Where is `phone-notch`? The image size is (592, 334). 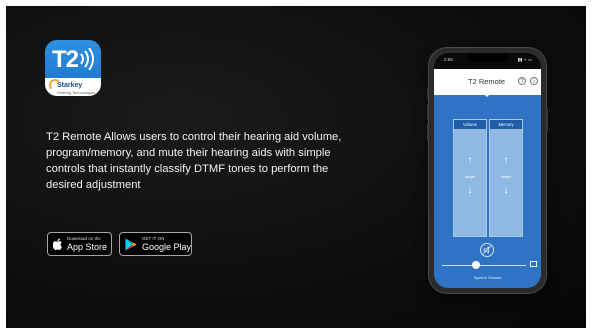
phone-notch is located at coordinates (488, 57).